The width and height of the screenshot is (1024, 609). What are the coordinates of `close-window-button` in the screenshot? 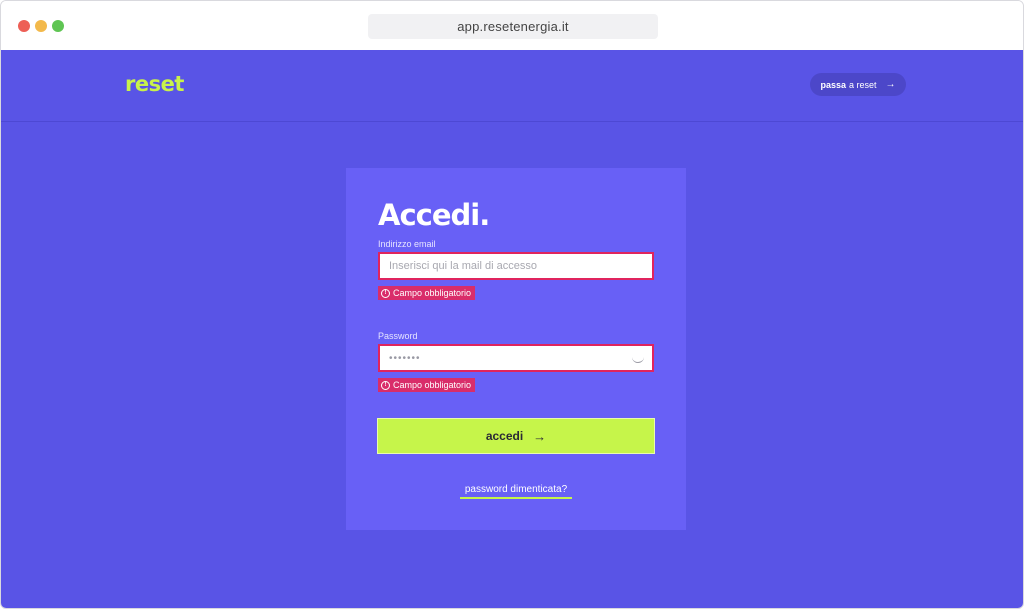 It's located at (24, 26).